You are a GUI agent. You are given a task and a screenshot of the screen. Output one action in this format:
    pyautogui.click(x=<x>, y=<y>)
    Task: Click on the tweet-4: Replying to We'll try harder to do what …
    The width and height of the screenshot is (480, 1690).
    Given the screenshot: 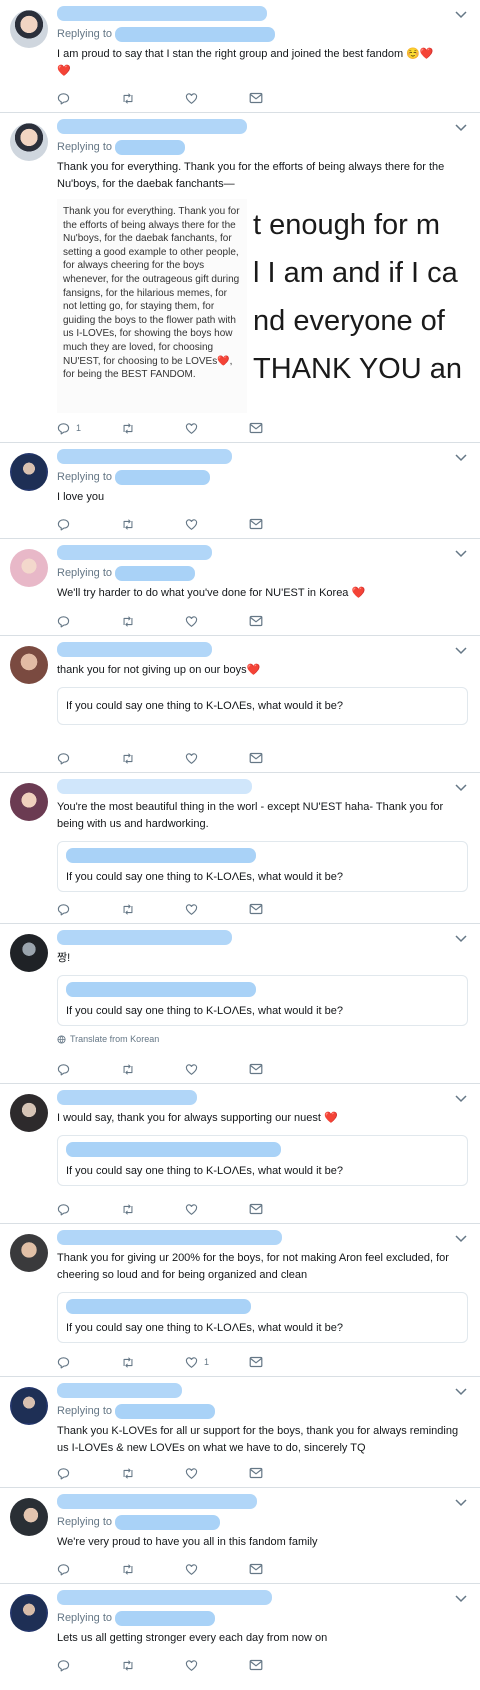 What is the action you would take?
    pyautogui.click(x=240, y=587)
    